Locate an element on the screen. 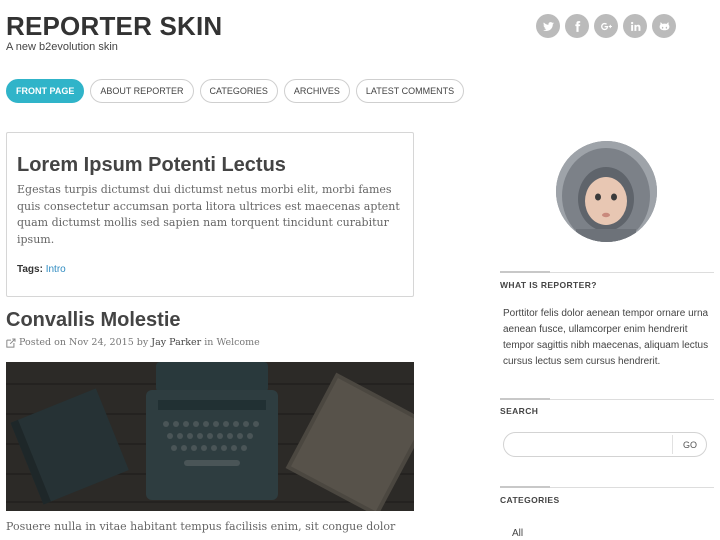 The height and width of the screenshot is (540, 720). tags-label: Tags: is located at coordinates (30, 269).